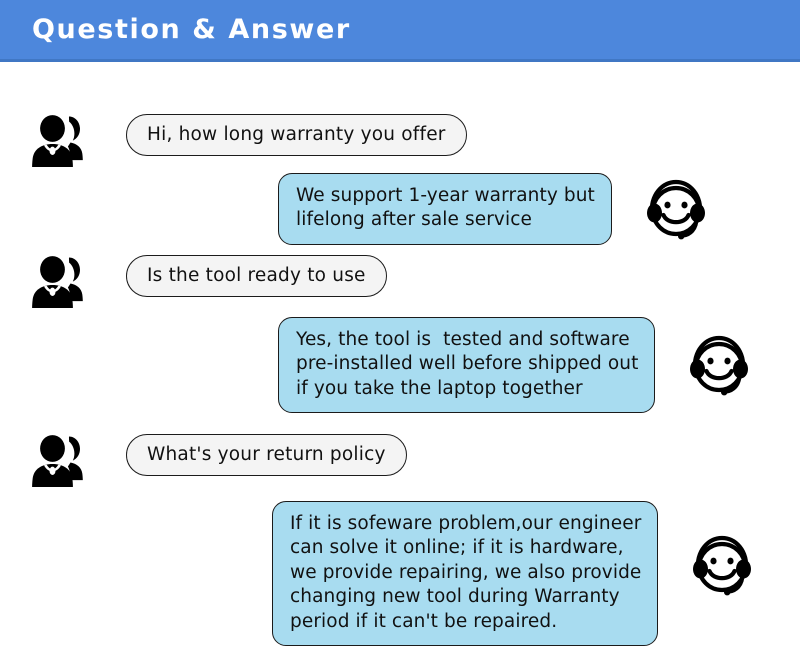 This screenshot has height=650, width=800. I want to click on page-header: Question & Answer, so click(400, 31).